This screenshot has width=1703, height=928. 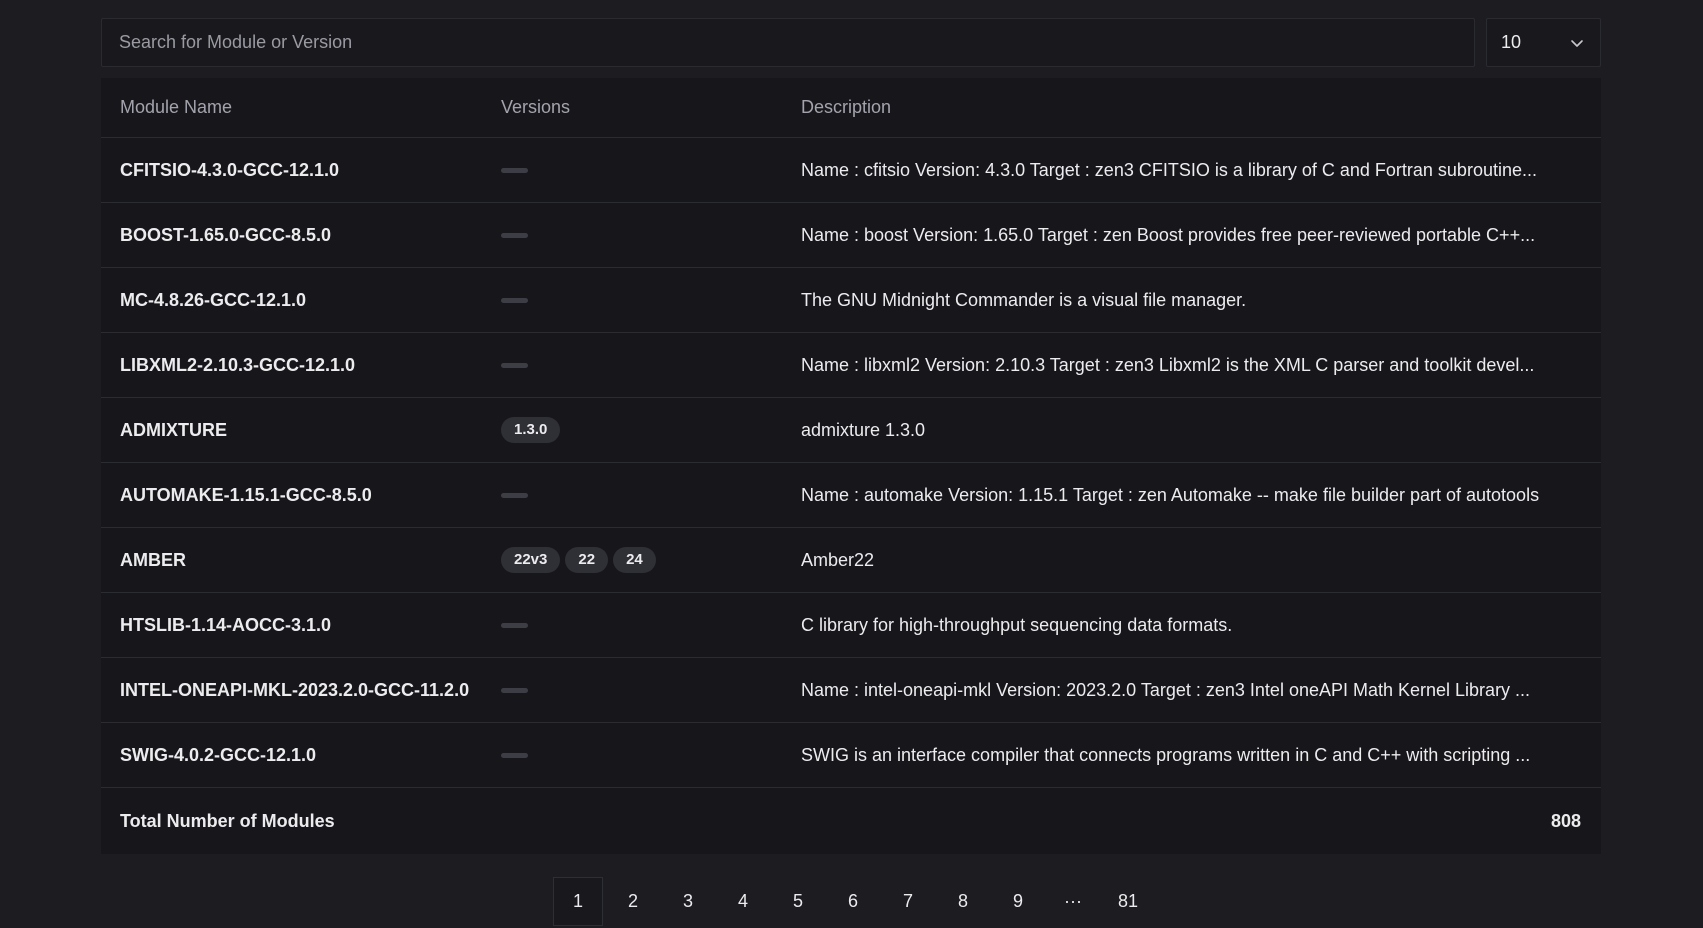 I want to click on module-description: Amber22, so click(x=838, y=559).